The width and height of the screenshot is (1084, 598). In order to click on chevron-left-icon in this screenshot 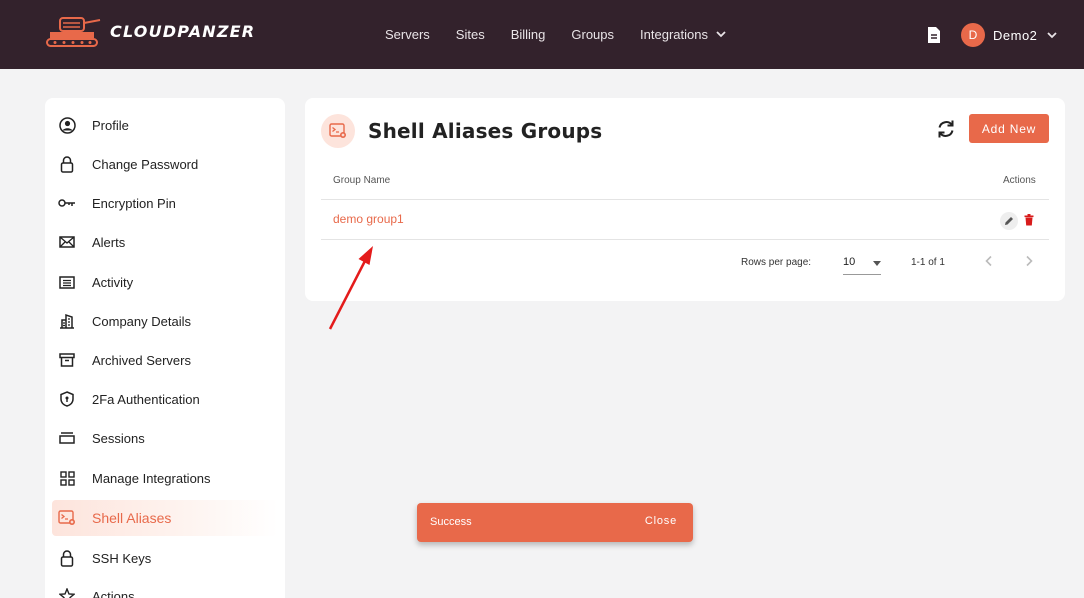, I will do `click(989, 261)`.